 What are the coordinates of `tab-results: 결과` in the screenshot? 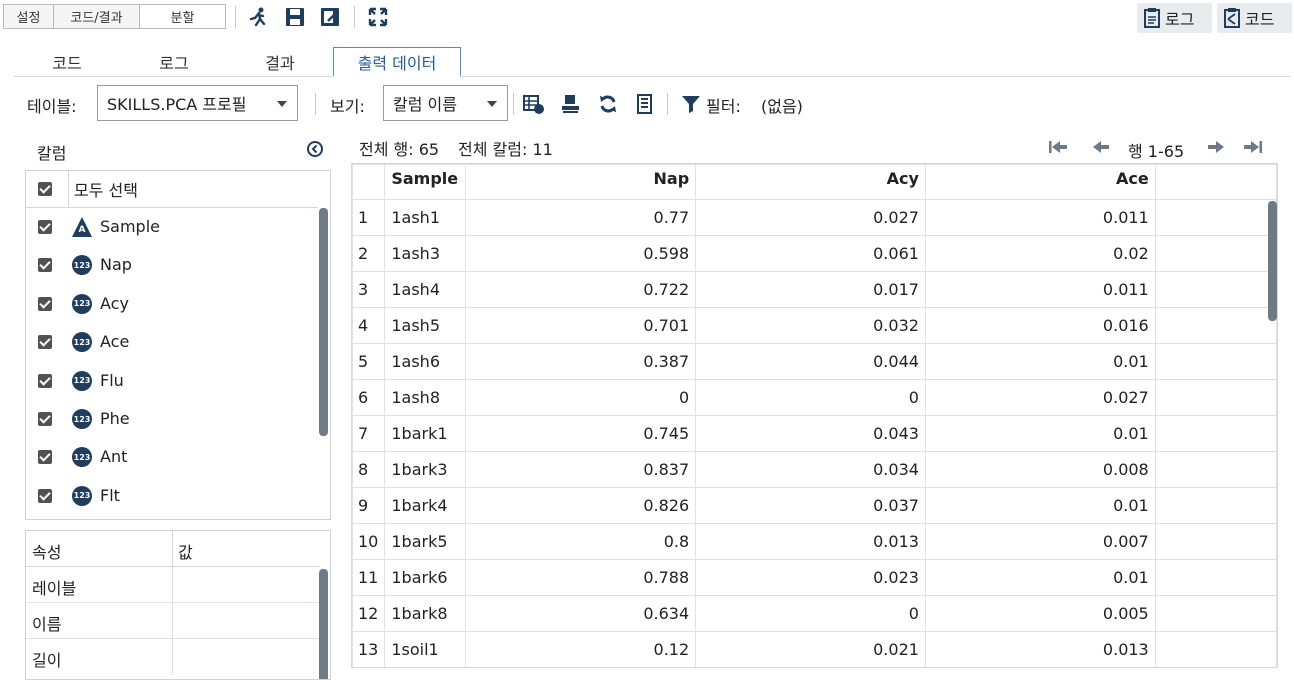 It's located at (280, 62).